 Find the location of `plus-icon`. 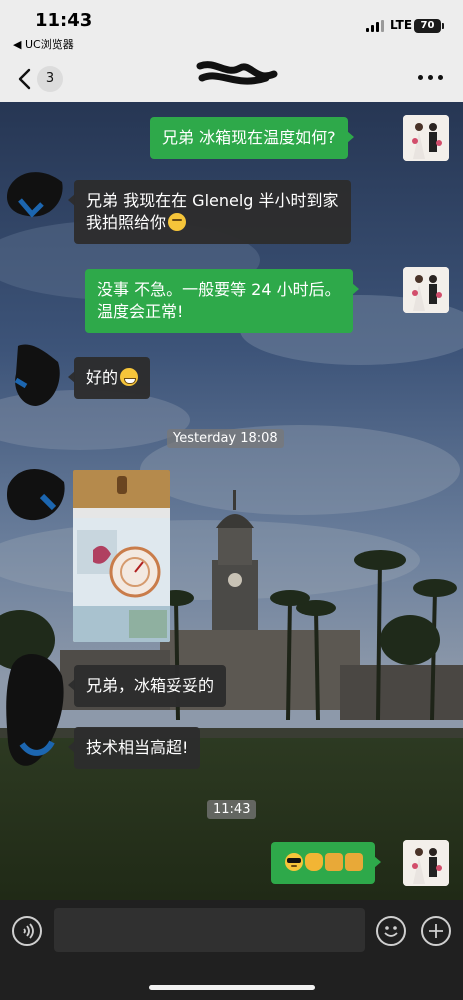

plus-icon is located at coordinates (436, 931).